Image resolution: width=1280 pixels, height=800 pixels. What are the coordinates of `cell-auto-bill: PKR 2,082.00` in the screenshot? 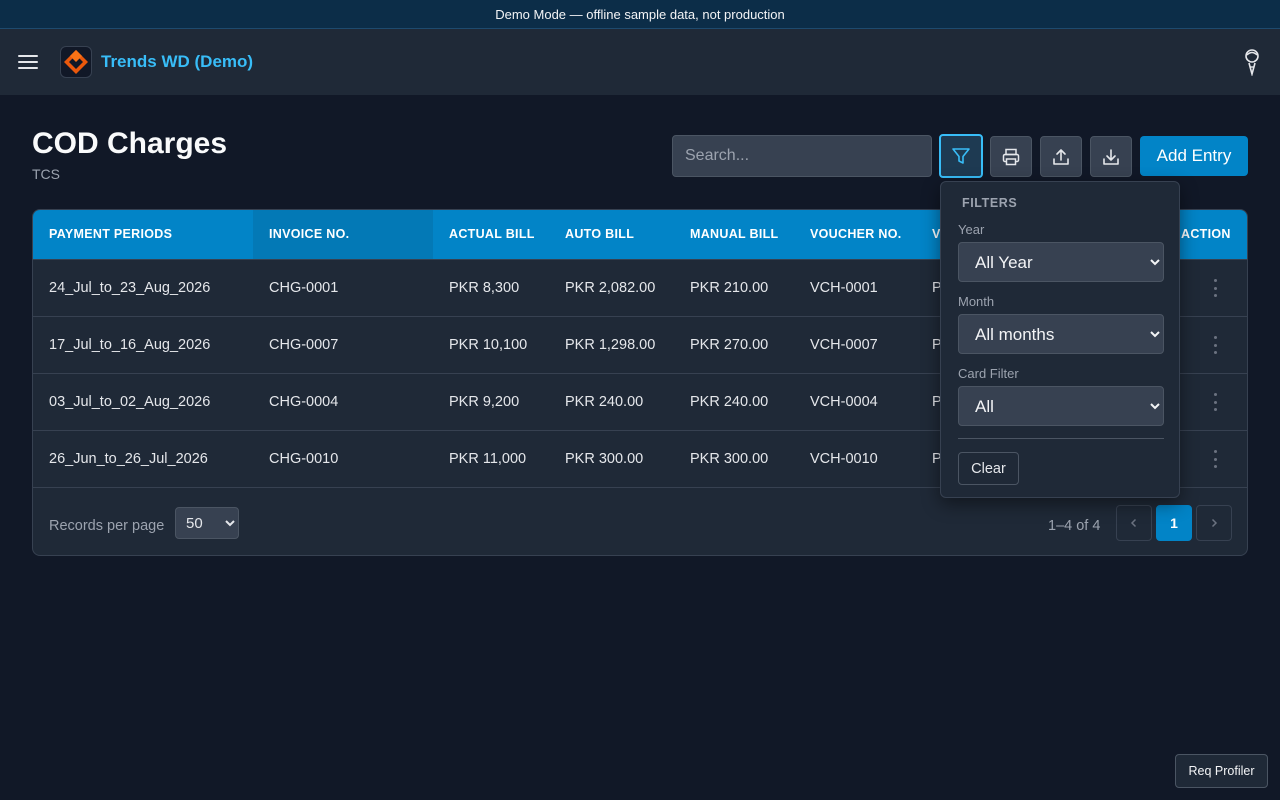 It's located at (610, 288).